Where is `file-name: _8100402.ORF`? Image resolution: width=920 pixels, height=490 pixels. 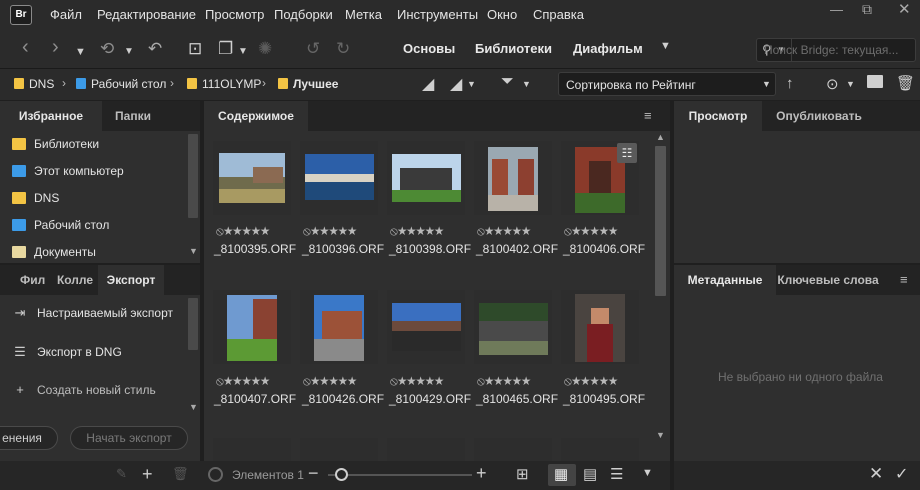
file-name: _8100402.ORF is located at coordinates (517, 249).